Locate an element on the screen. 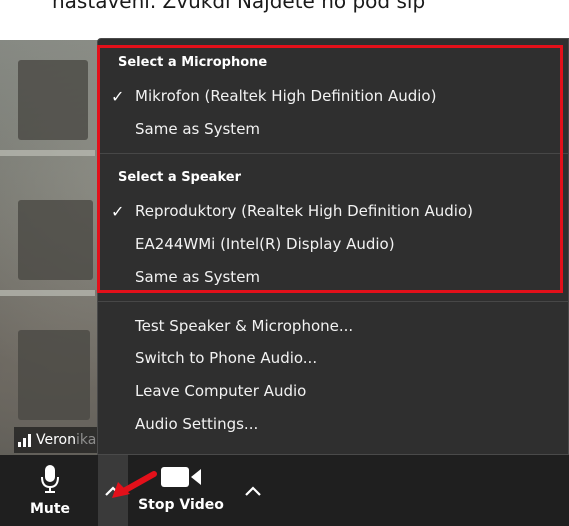 The width and height of the screenshot is (569, 526). signal-strength-icon is located at coordinates (24, 440).